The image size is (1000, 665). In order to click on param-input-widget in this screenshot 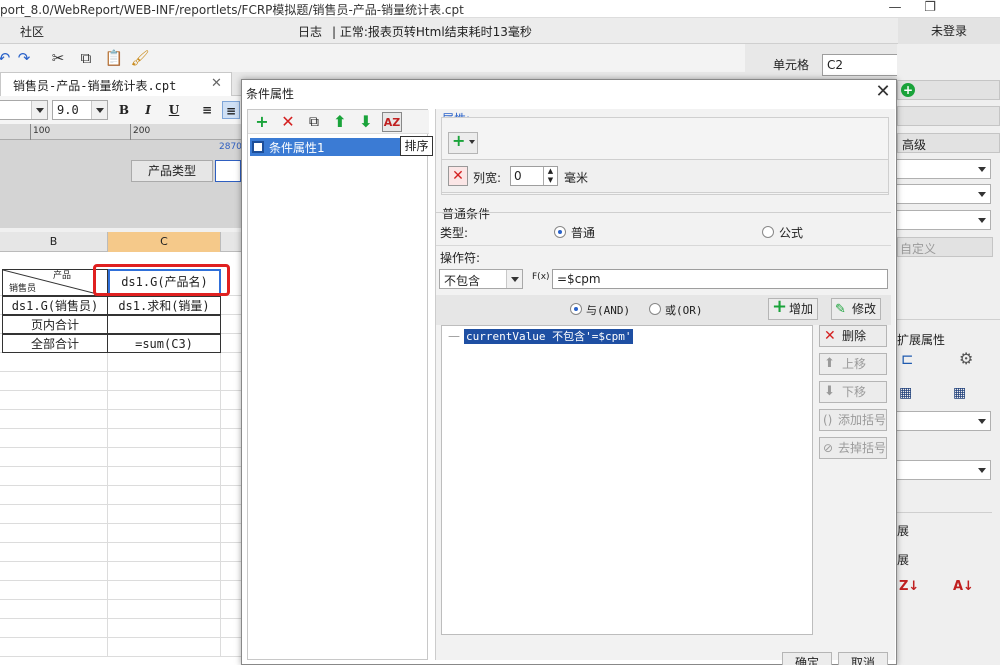, I will do `click(228, 171)`.